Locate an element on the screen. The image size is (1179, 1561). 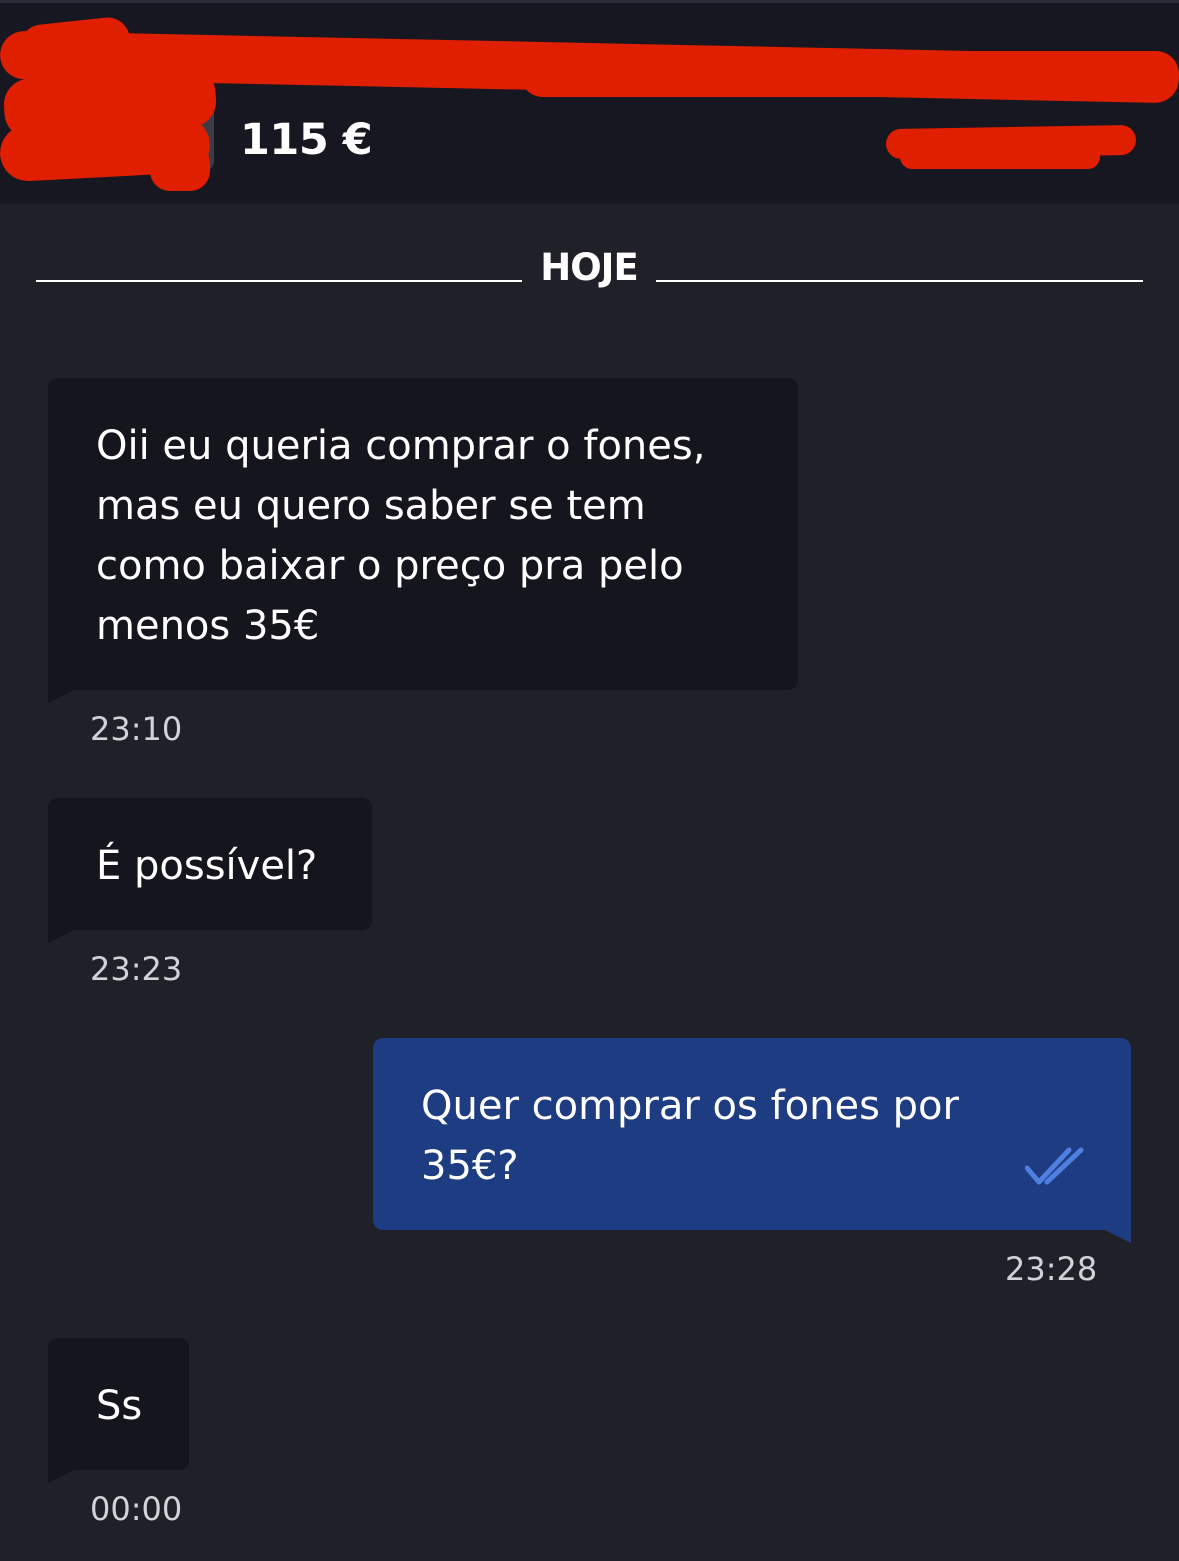
message-text: É possível? is located at coordinates (207, 866).